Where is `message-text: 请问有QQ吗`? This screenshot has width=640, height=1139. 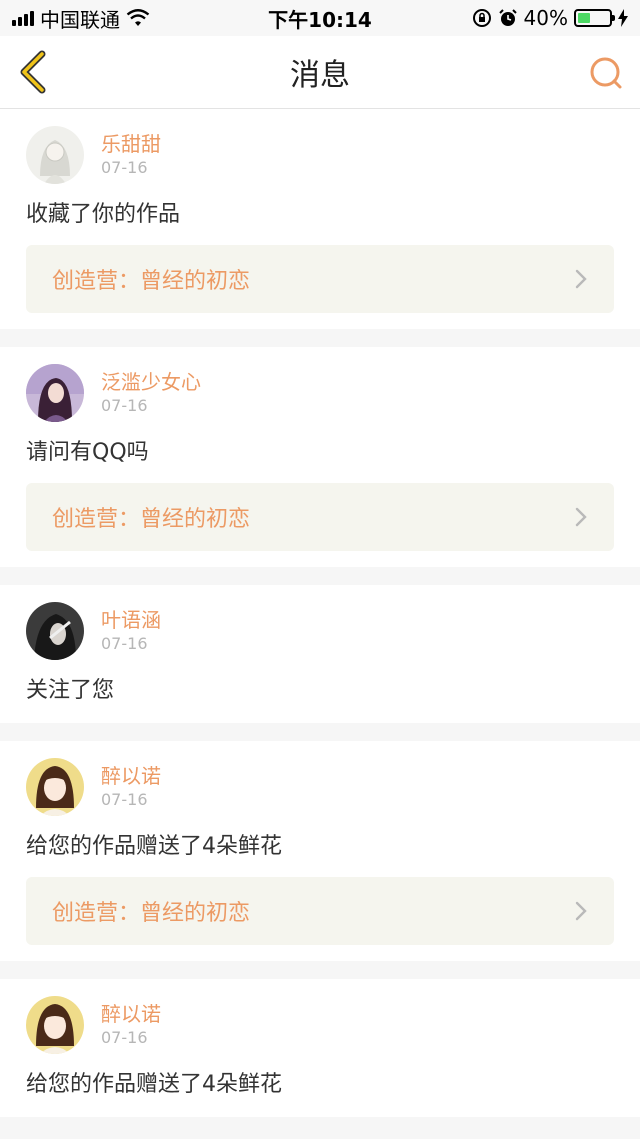 message-text: 请问有QQ吗 is located at coordinates (87, 452).